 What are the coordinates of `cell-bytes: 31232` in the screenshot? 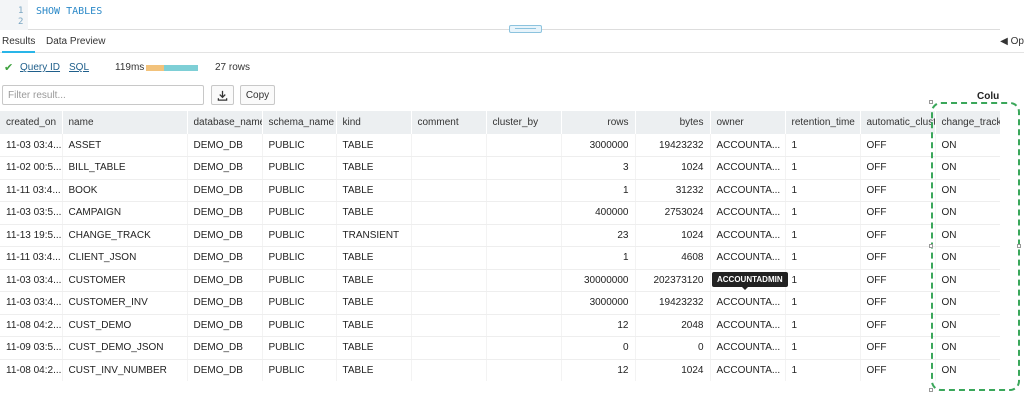 It's located at (673, 190).